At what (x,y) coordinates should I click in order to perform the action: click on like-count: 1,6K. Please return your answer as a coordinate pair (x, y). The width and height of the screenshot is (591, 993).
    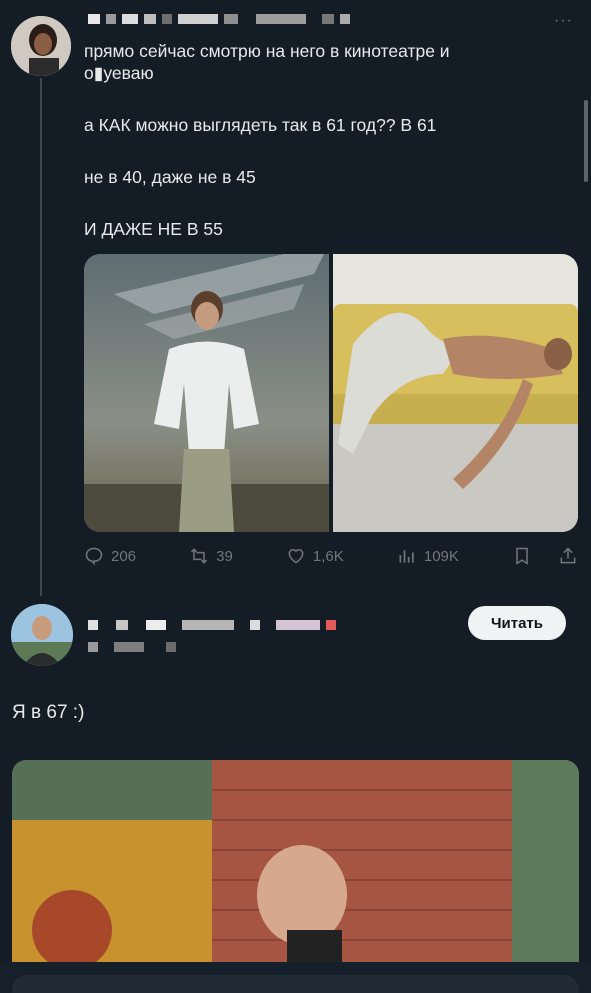
    Looking at the image, I should click on (328, 556).